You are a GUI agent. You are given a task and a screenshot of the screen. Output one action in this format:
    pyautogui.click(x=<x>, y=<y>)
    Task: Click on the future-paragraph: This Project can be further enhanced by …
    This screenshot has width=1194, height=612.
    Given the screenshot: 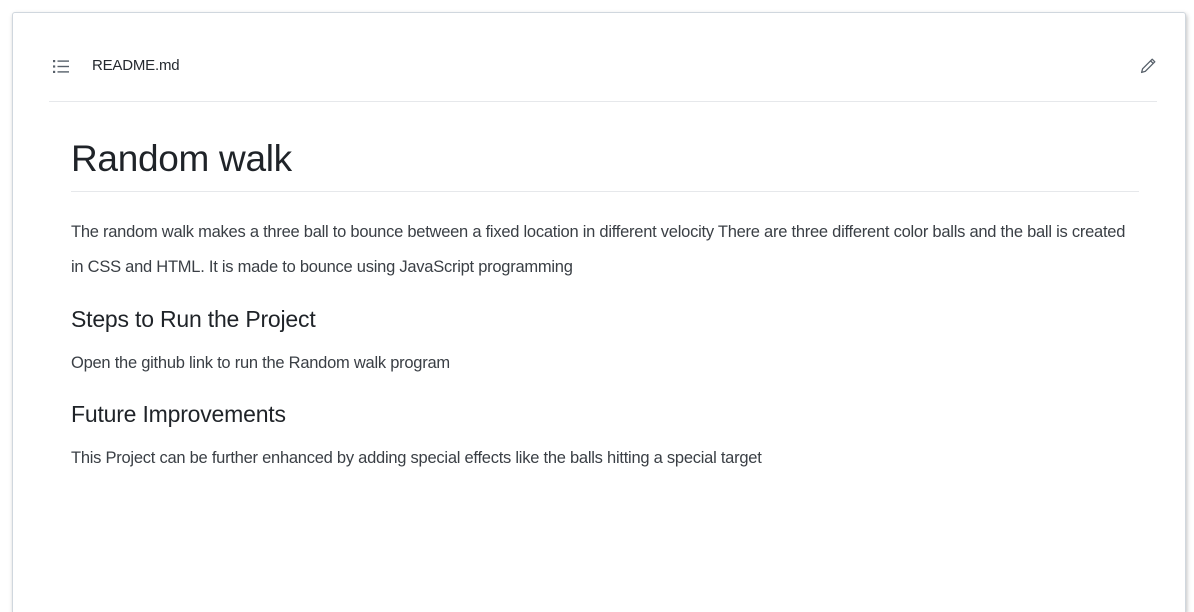 What is the action you would take?
    pyautogui.click(x=416, y=457)
    